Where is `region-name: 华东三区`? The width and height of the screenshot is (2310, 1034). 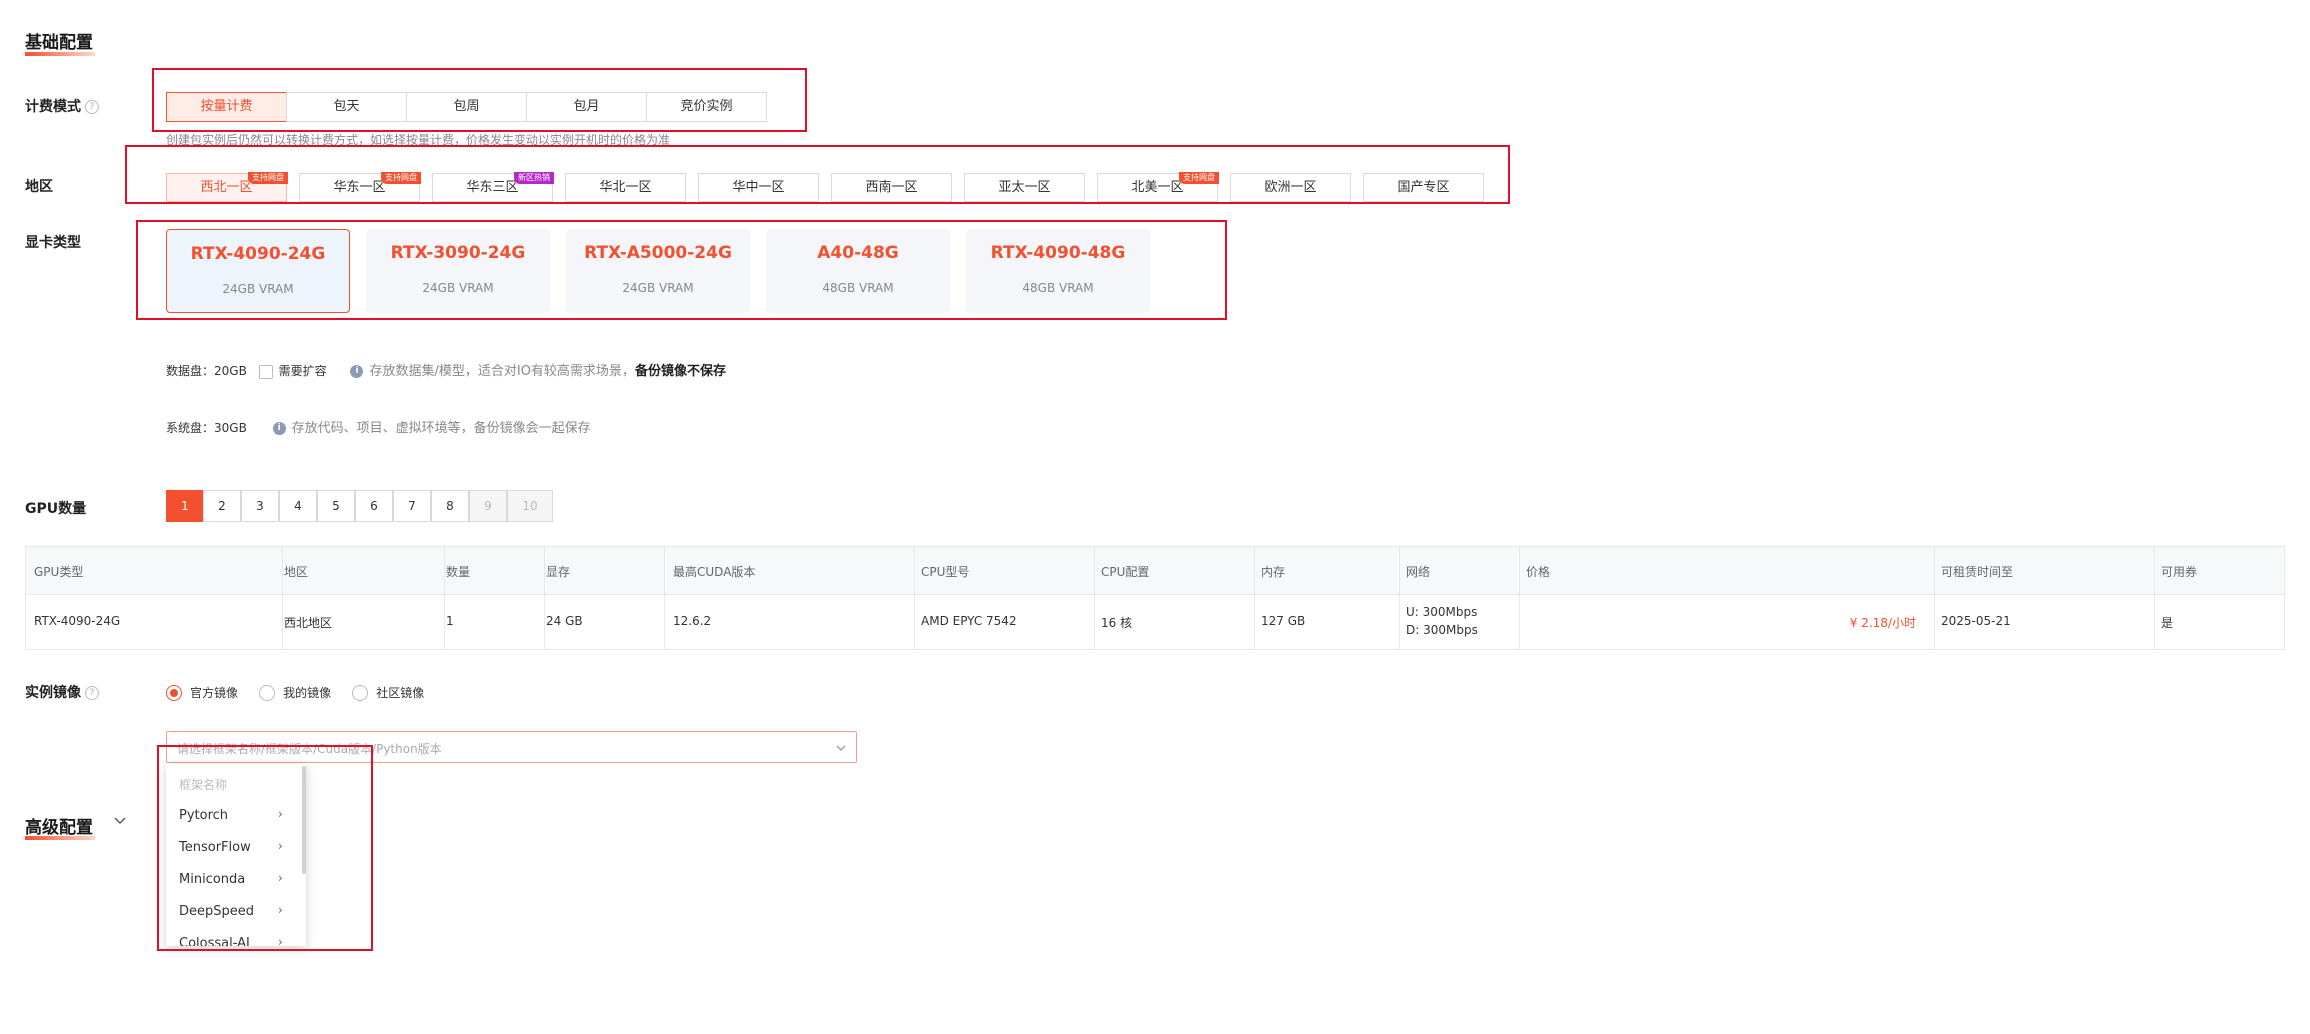
region-name: 华东三区 is located at coordinates (492, 187).